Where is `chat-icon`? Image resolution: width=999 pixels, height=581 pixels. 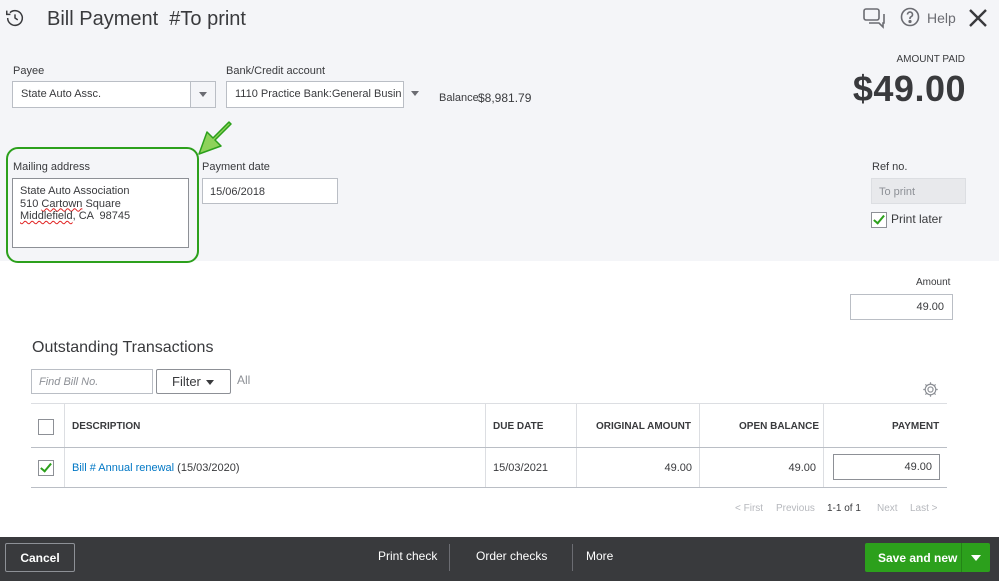 chat-icon is located at coordinates (874, 18).